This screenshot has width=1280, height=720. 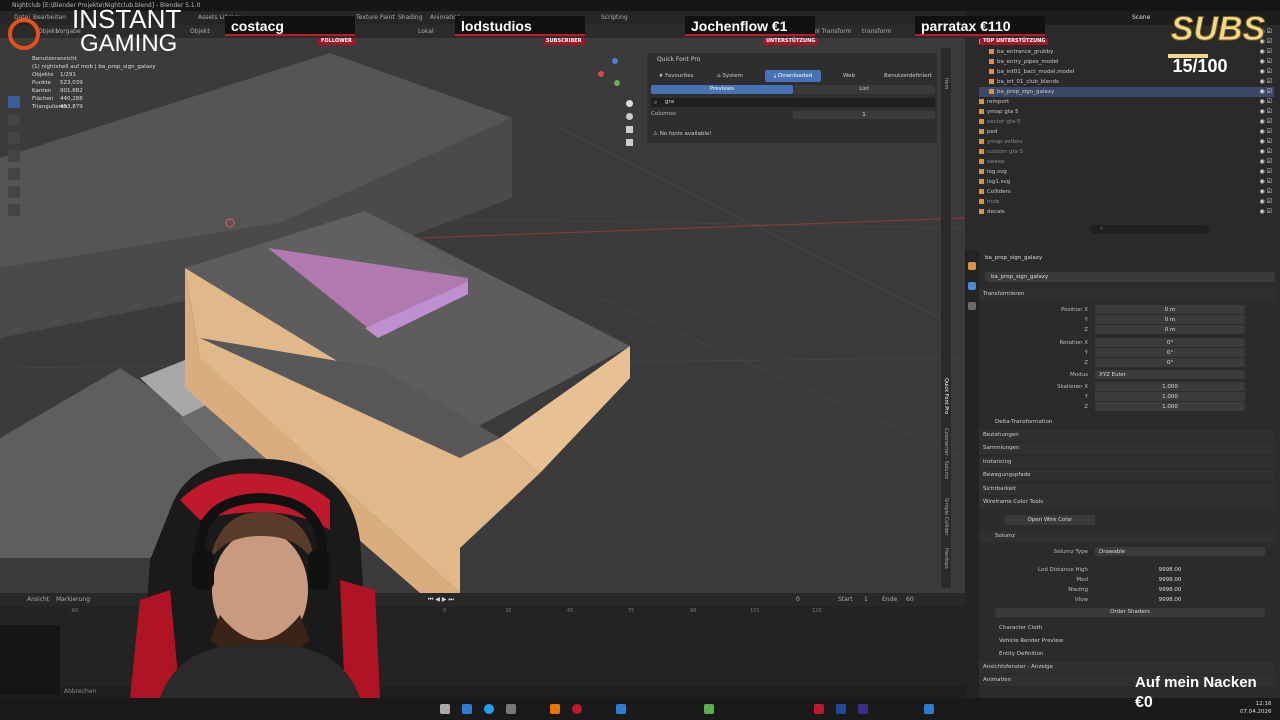 What do you see at coordinates (1126, 202) in the screenshot?
I see `outliner-row: mob ◉ ☑` at bounding box center [1126, 202].